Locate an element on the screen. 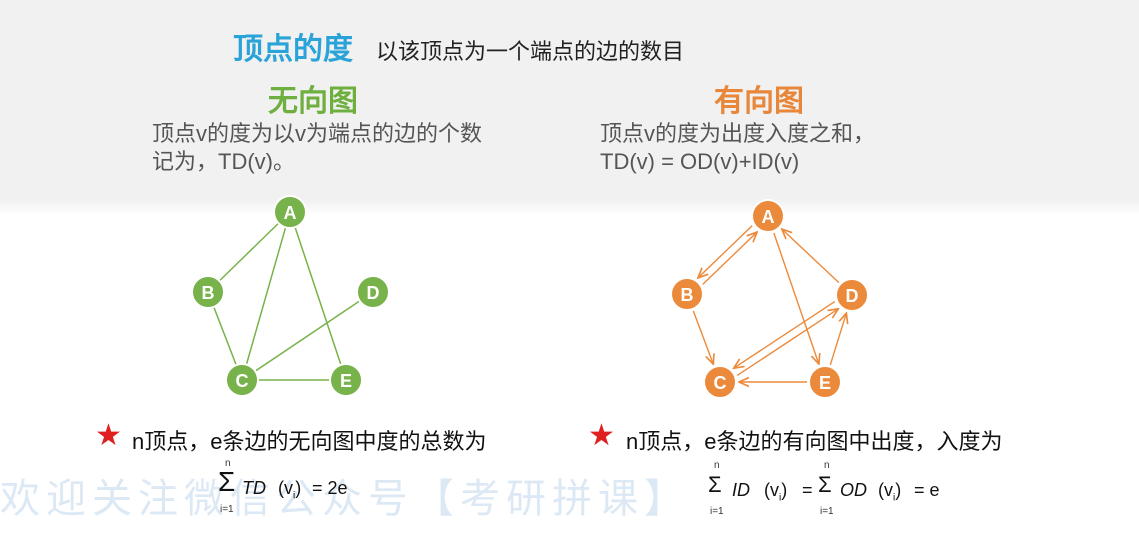  directed-arc-a-e is located at coordinates (796, 298).